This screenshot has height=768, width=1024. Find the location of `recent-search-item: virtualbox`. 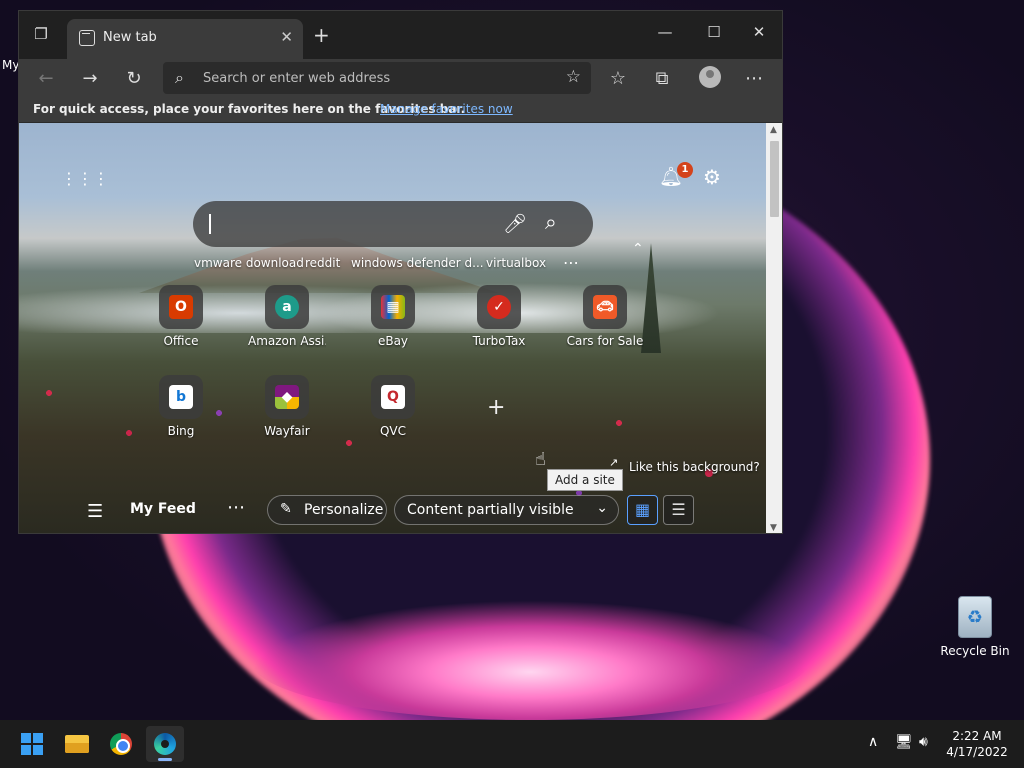

recent-search-item: virtualbox is located at coordinates (516, 263).